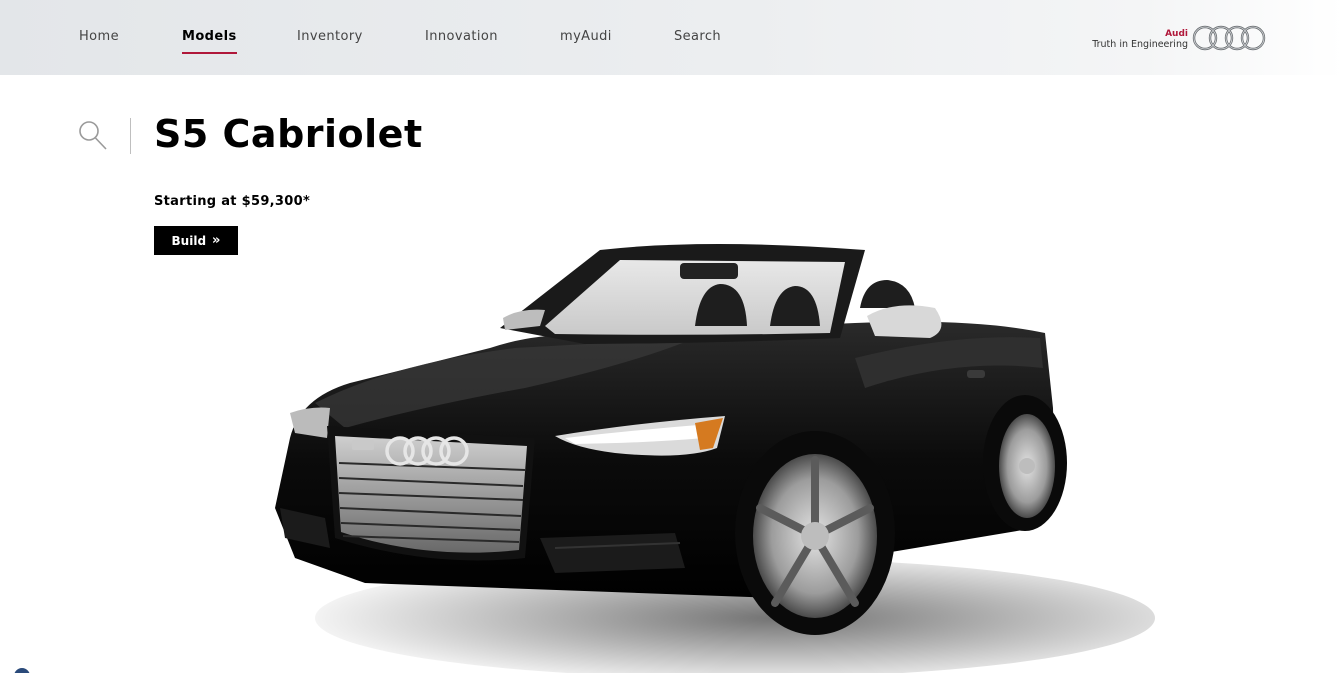 The height and width of the screenshot is (673, 1344). I want to click on pagination-dot, so click(22, 670).